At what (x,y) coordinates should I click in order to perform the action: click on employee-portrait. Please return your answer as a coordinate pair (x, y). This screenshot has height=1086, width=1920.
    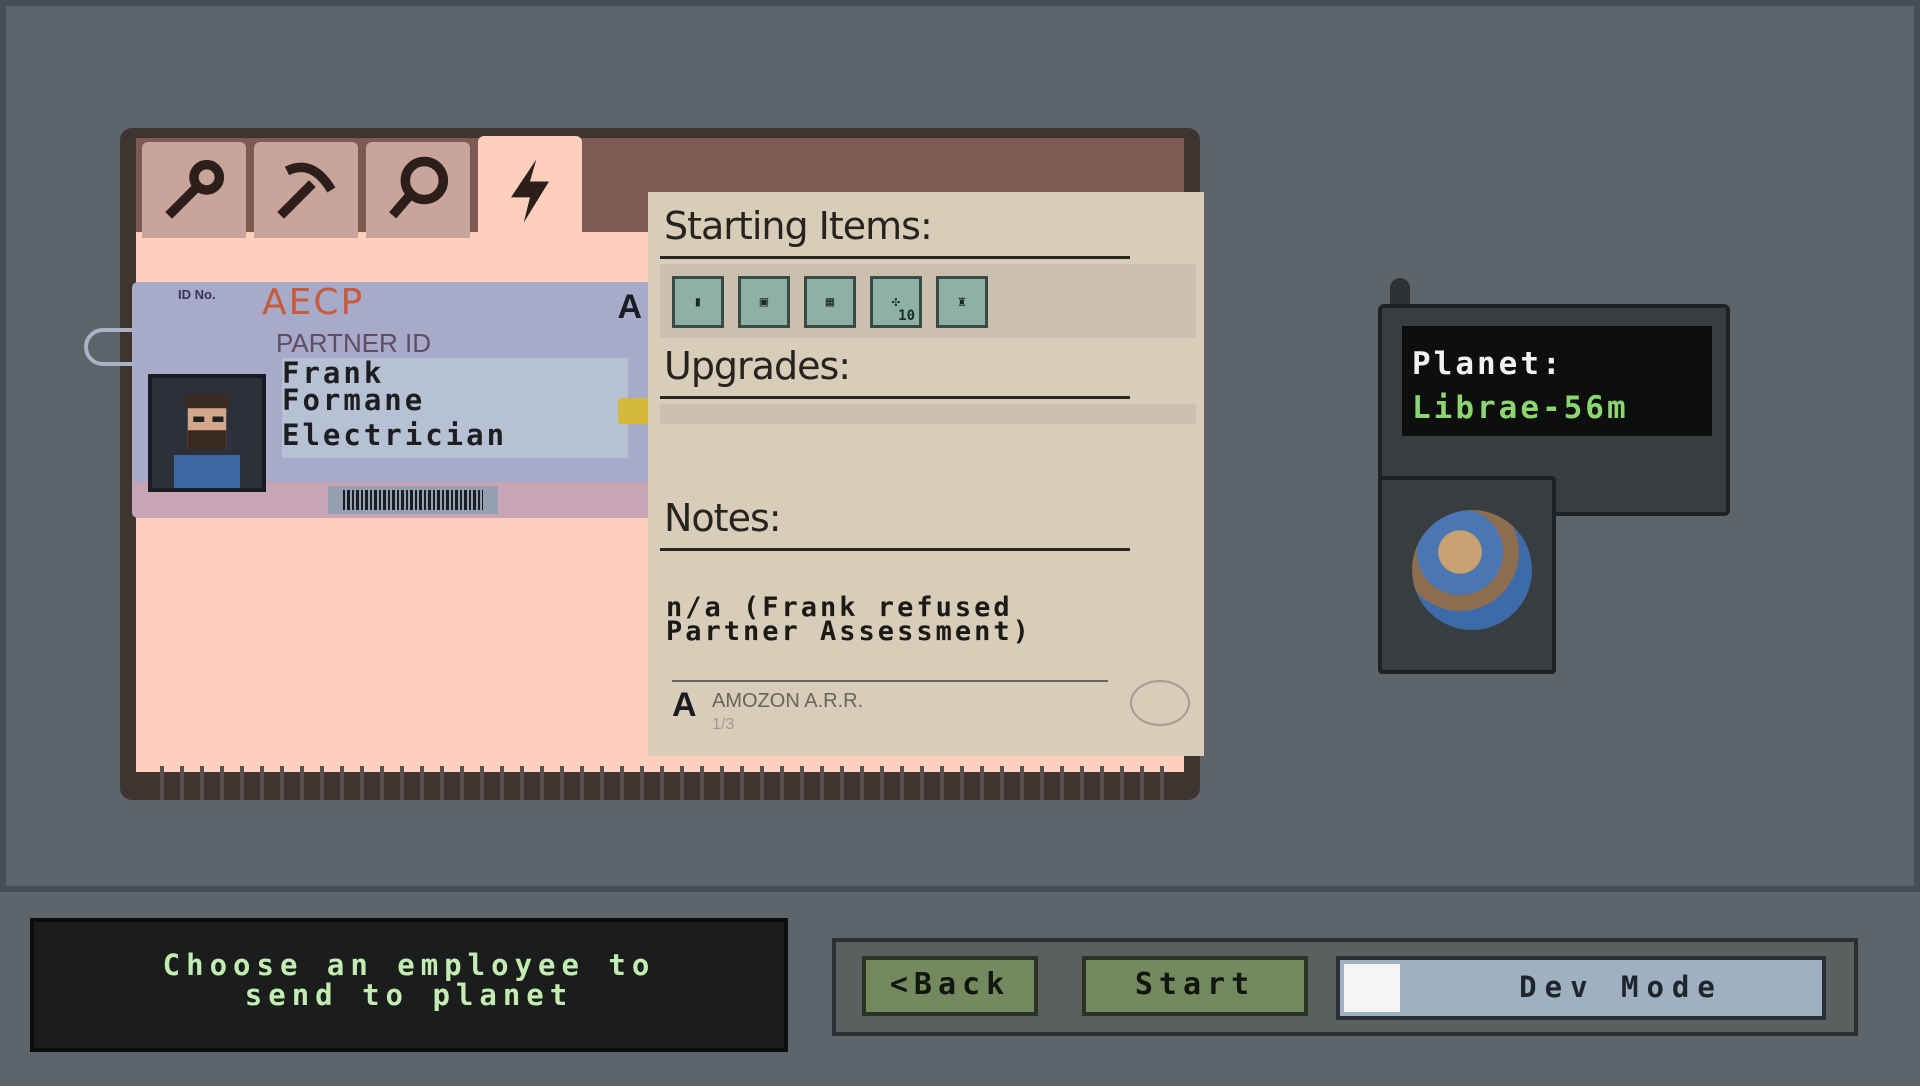
    Looking at the image, I should click on (207, 433).